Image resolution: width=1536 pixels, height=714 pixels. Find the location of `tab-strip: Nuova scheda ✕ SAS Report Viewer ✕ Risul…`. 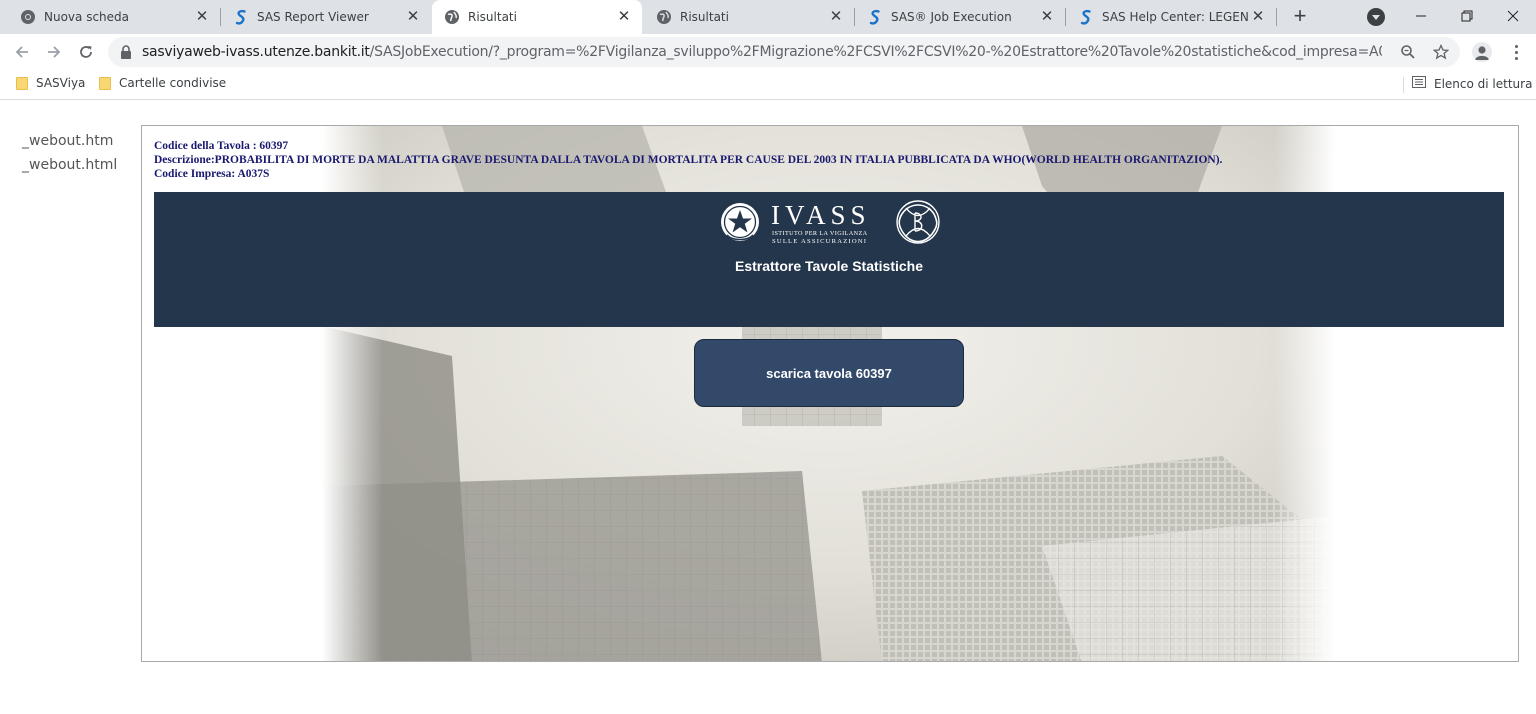

tab-strip: Nuova scheda ✕ SAS Report Viewer ✕ Risul… is located at coordinates (768, 17).